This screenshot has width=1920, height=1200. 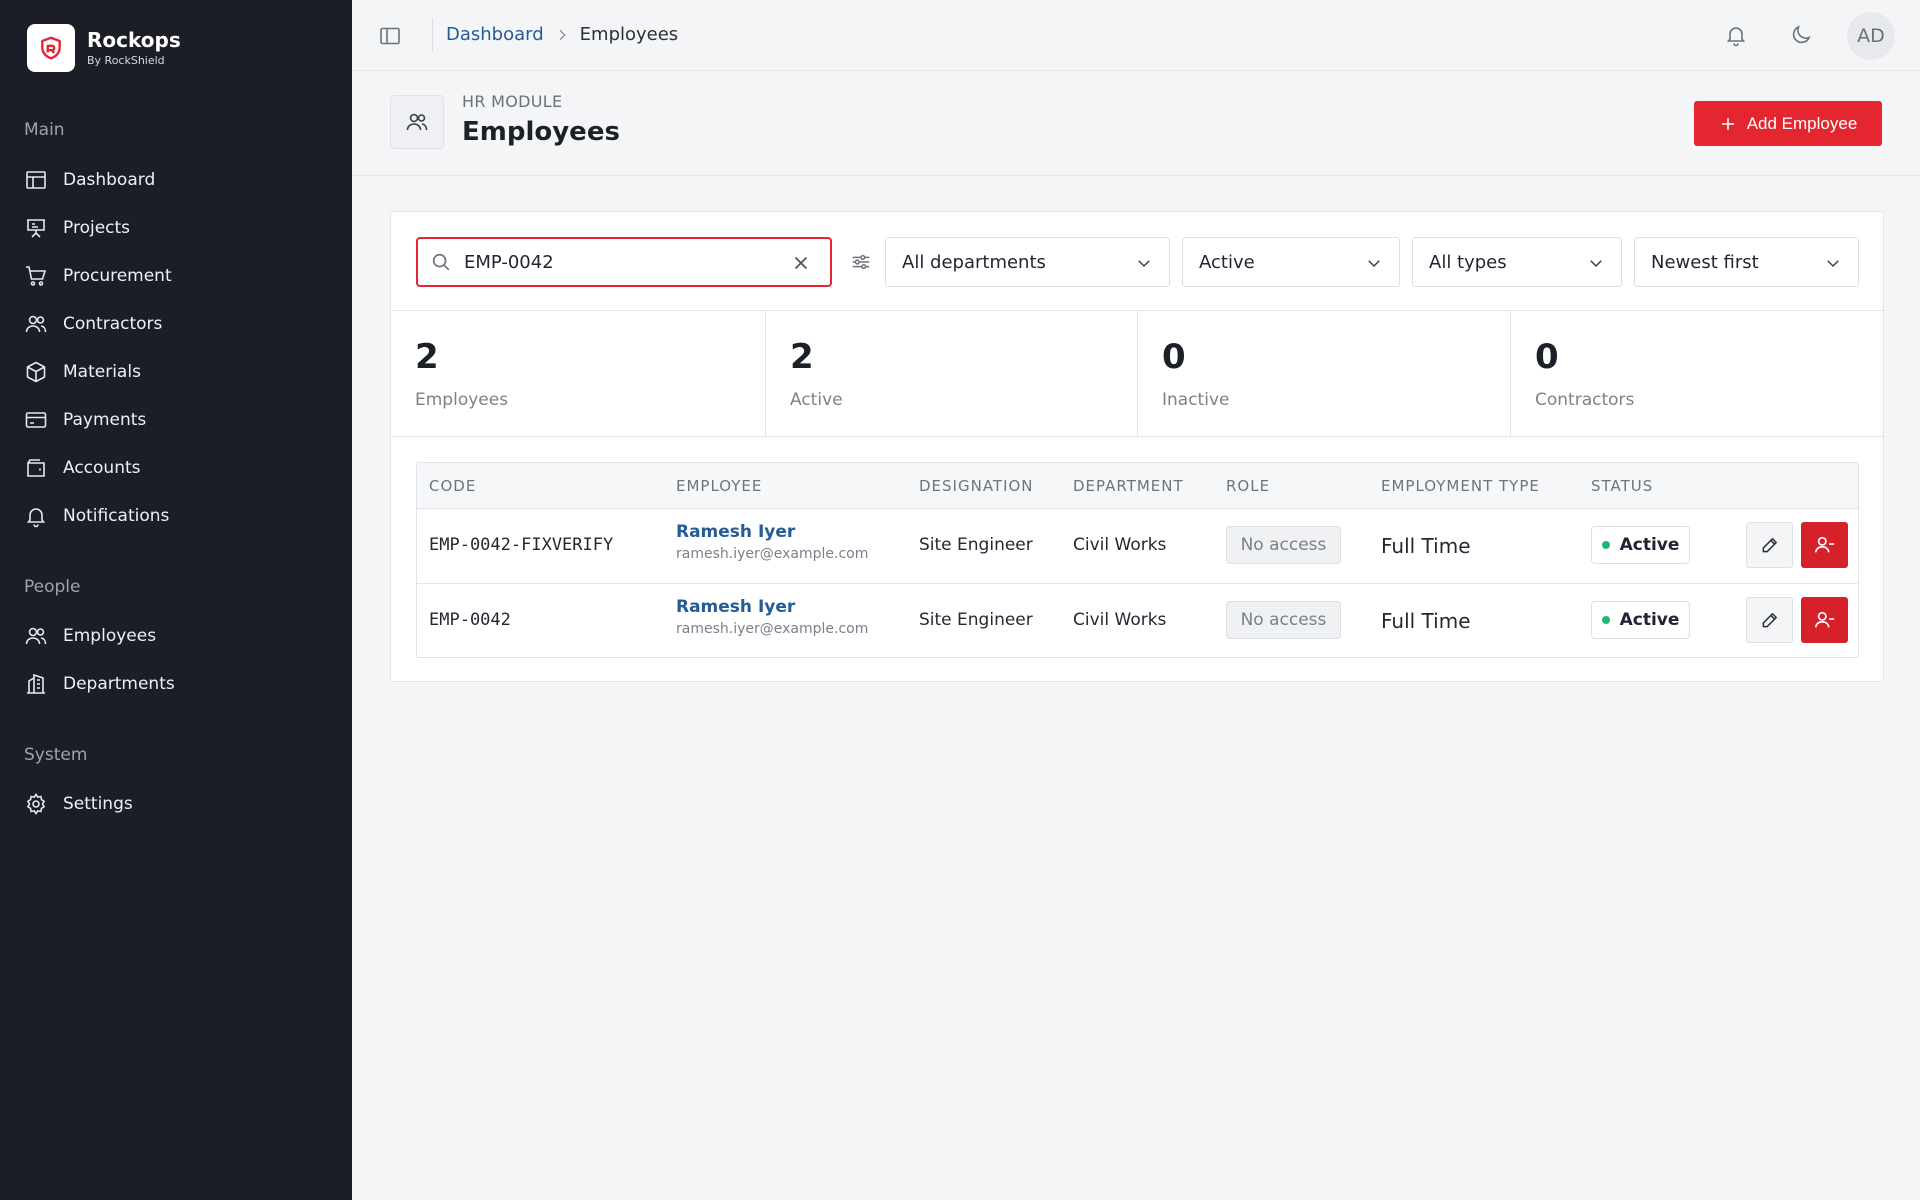 I want to click on sidebar-item-label: Projects, so click(x=97, y=228).